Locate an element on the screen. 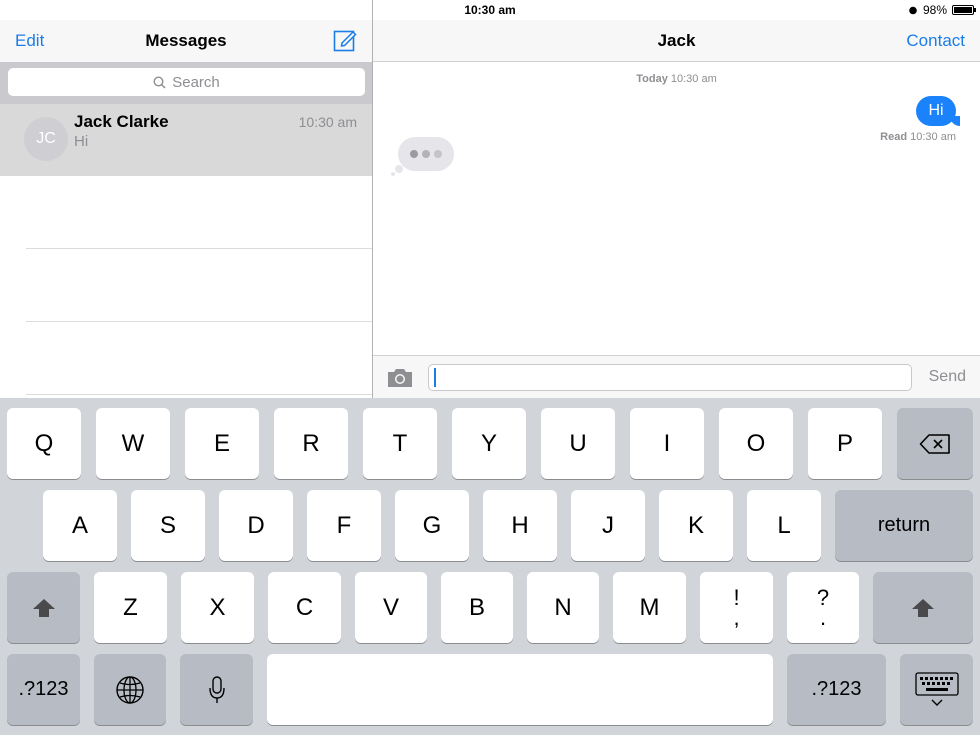  battery-icon is located at coordinates (964, 10).